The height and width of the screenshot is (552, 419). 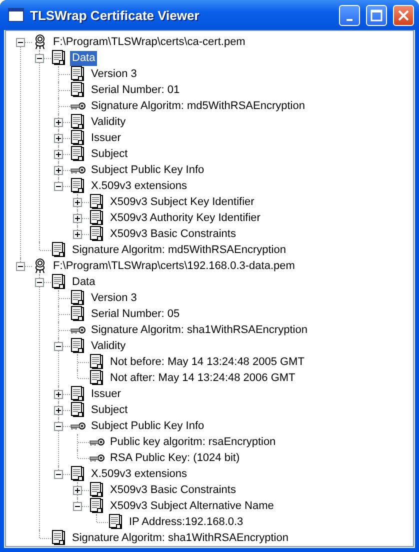 What do you see at coordinates (175, 458) in the screenshot?
I see `tree-item: RSA Public Key: (1024 bit)` at bounding box center [175, 458].